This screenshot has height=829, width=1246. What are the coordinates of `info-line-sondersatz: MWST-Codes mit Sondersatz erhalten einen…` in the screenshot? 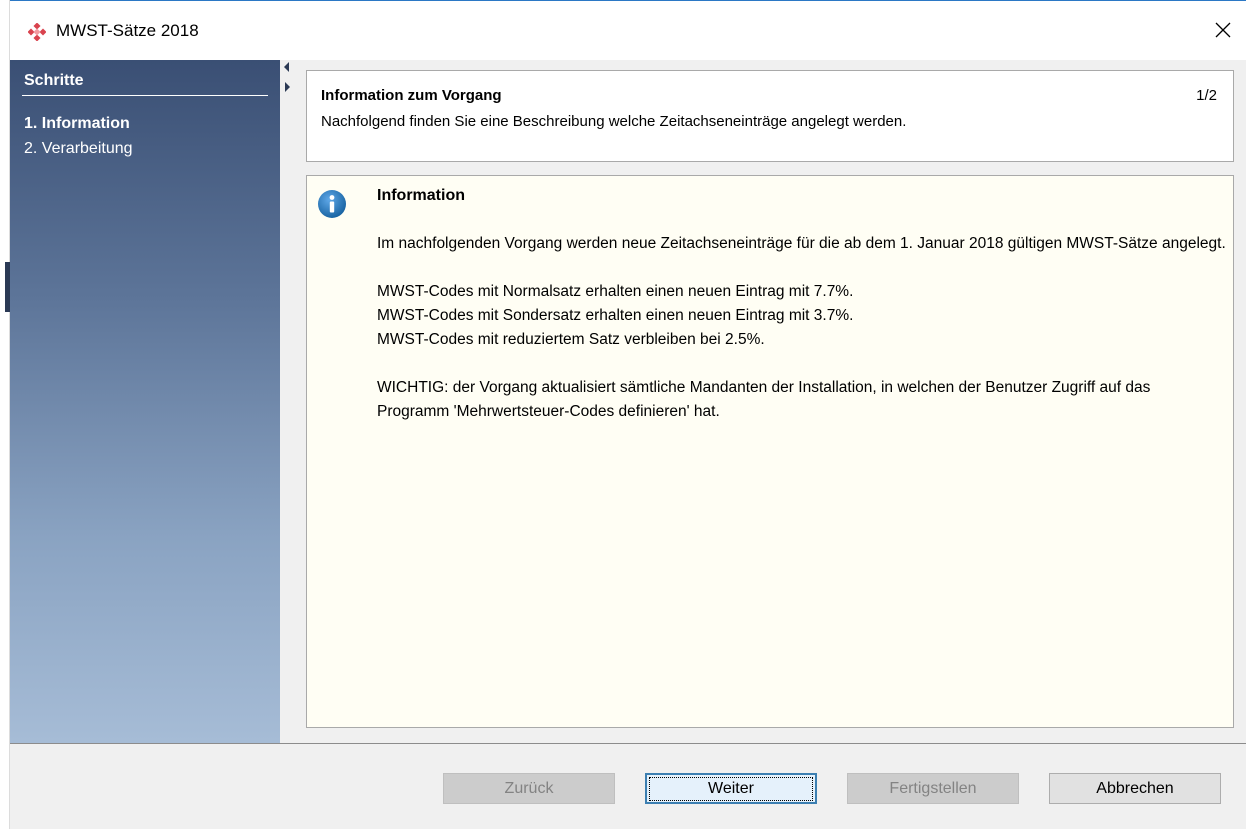 It's located at (615, 315).